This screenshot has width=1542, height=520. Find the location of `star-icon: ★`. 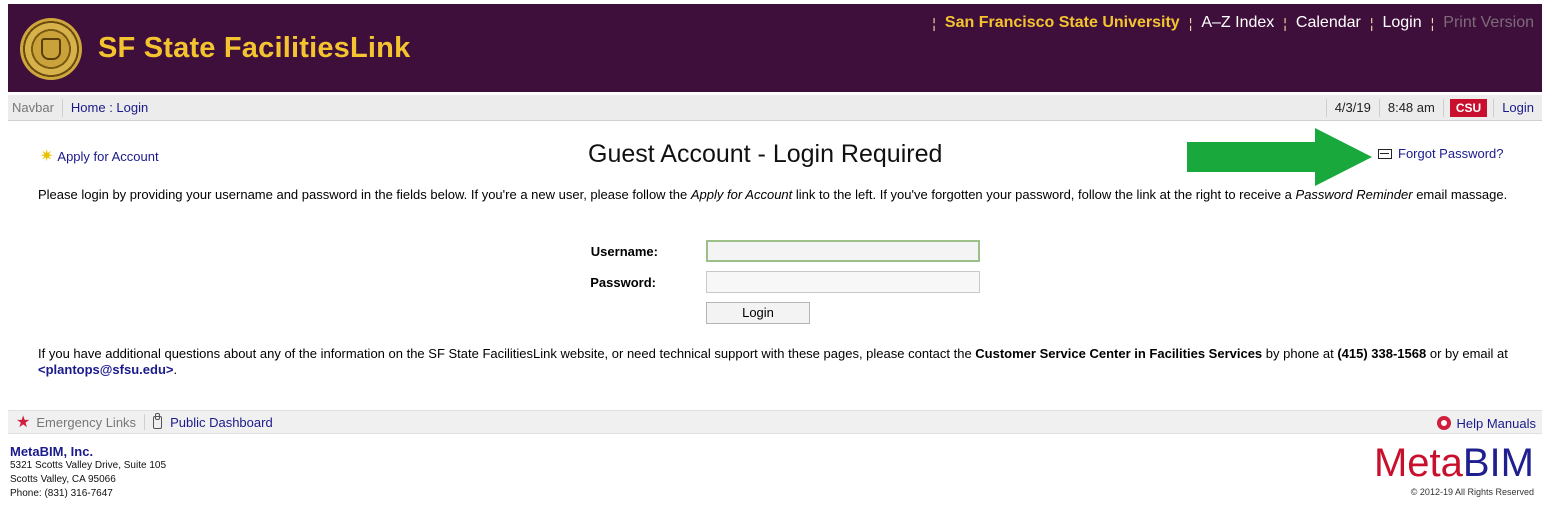

star-icon: ★ is located at coordinates (23, 422).